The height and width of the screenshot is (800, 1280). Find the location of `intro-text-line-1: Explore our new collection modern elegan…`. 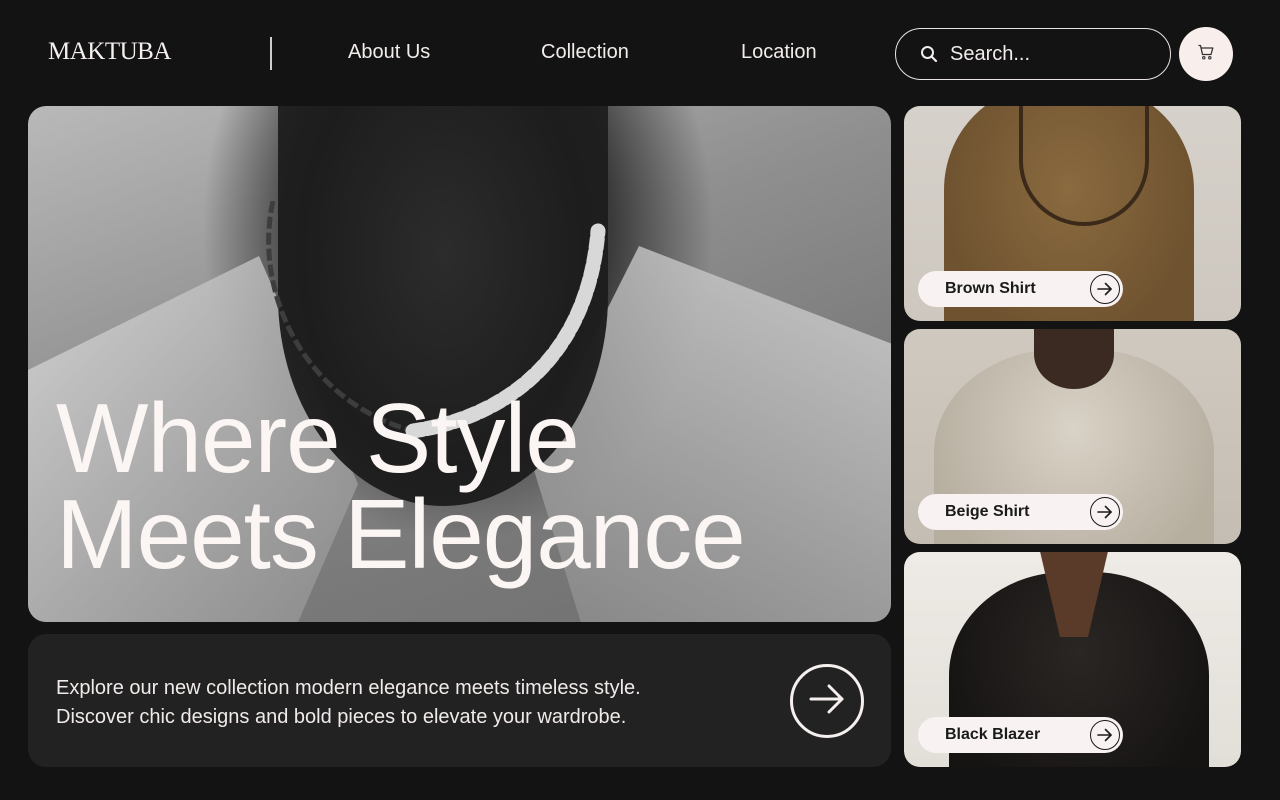

intro-text-line-1: Explore our new collection modern elegan… is located at coordinates (348, 688).